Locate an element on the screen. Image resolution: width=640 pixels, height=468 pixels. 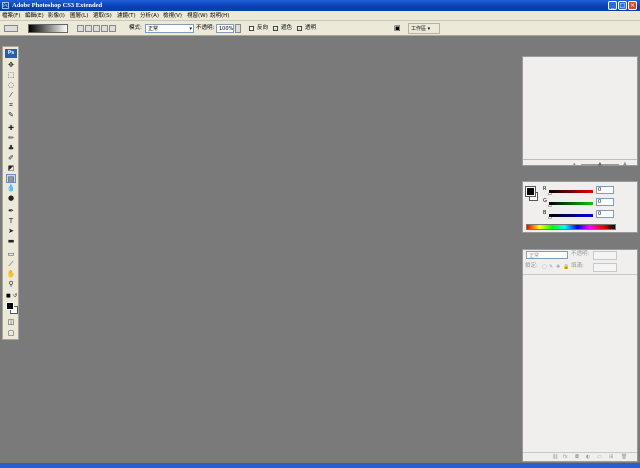
default-colors-icon: ■ is located at coordinates (8, 296).